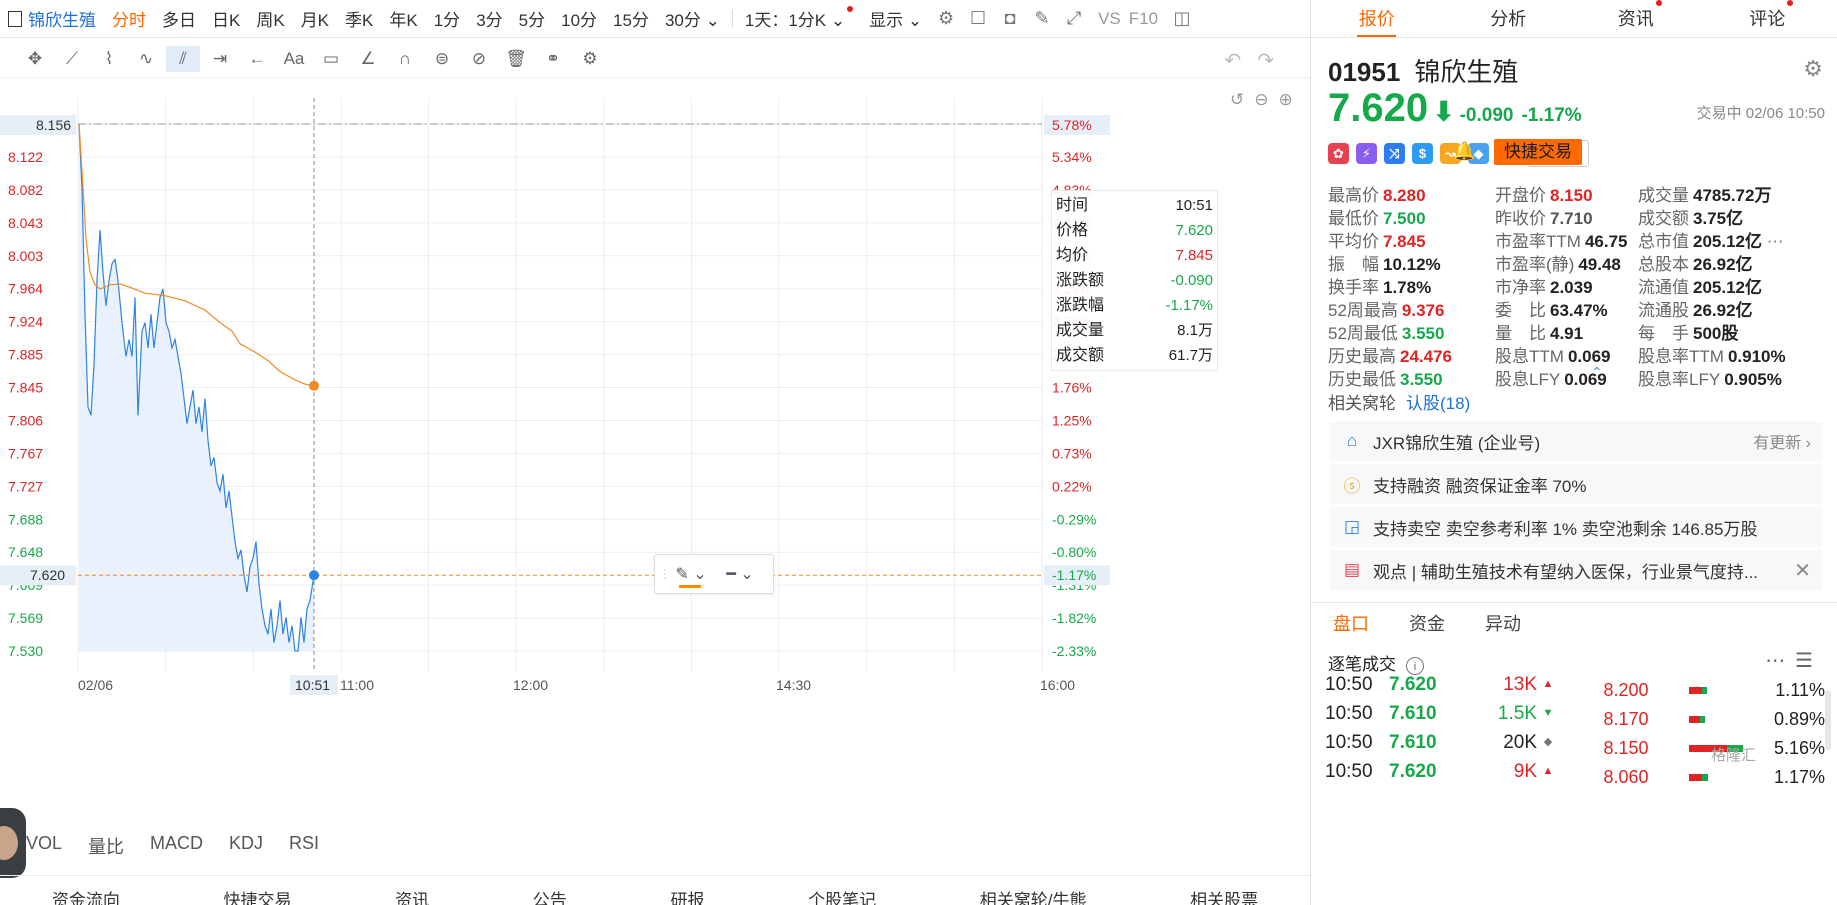 This screenshot has height=905, width=1837. I want to click on margin-card: ⓢ 支持融资 融资保证金率 70%, so click(1576, 484).